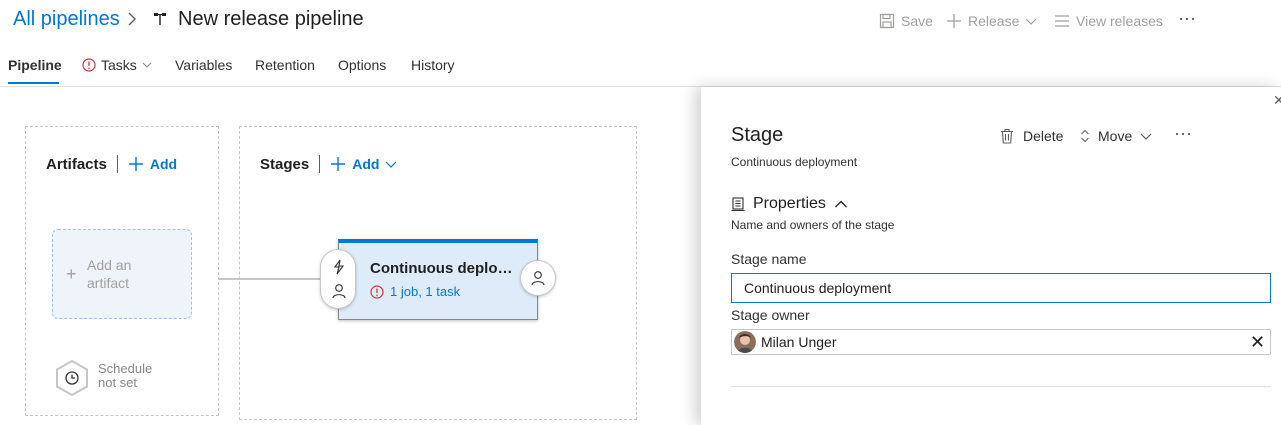  Describe the element at coordinates (738, 204) in the screenshot. I see `clipboard-icon` at that location.